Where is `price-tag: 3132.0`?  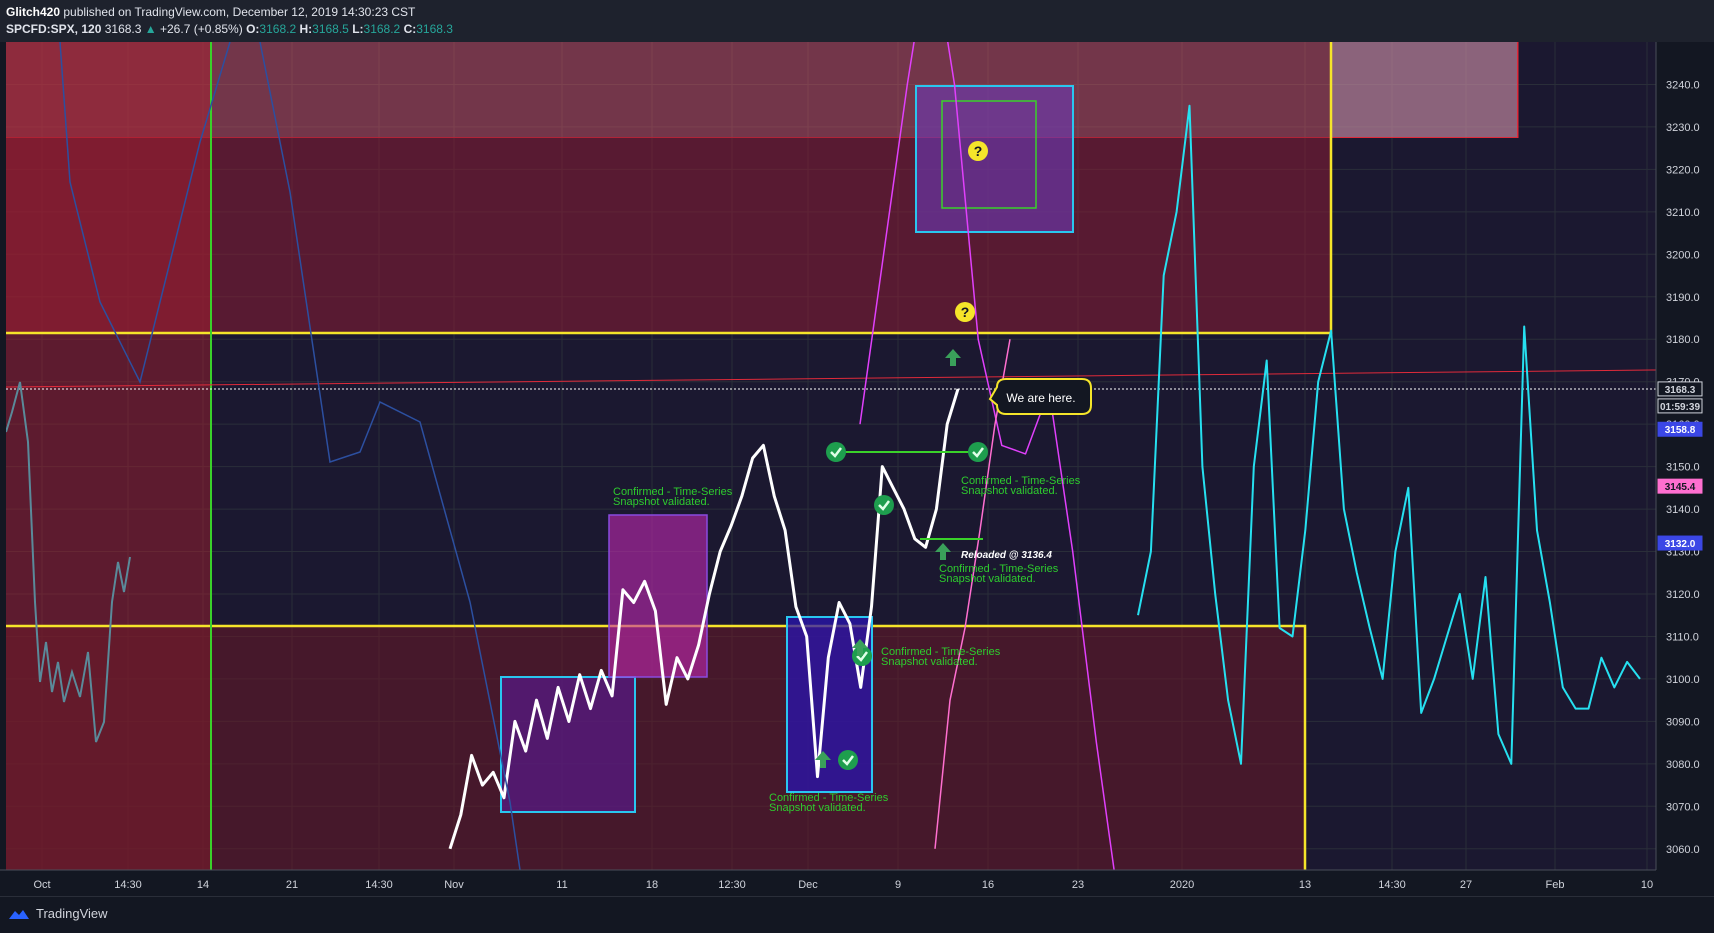 price-tag: 3132.0 is located at coordinates (1680, 543).